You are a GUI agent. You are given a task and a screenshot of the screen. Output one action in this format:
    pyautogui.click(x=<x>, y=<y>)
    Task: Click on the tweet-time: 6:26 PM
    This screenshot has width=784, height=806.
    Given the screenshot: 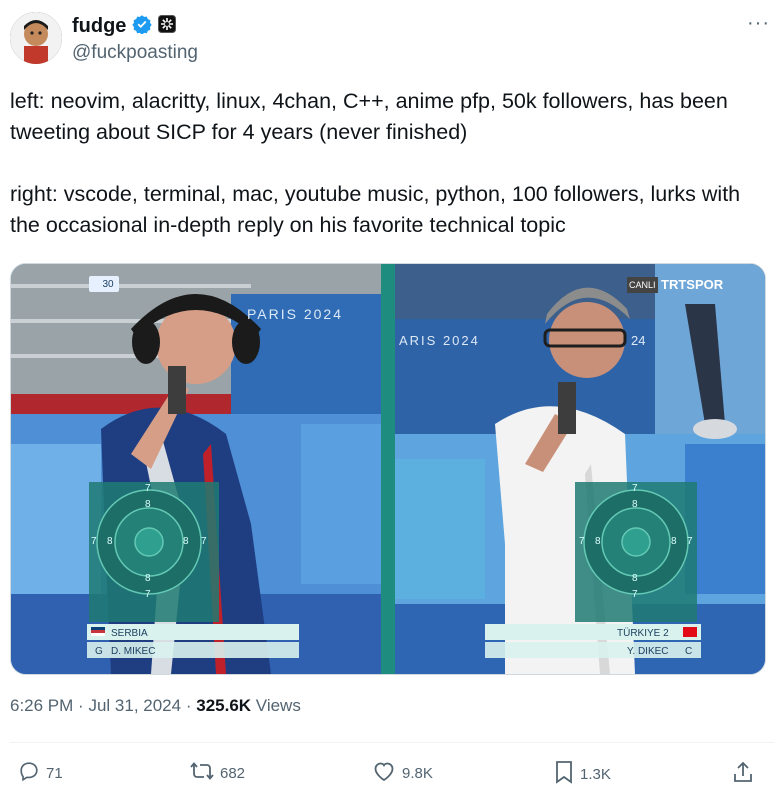 What is the action you would take?
    pyautogui.click(x=41, y=705)
    